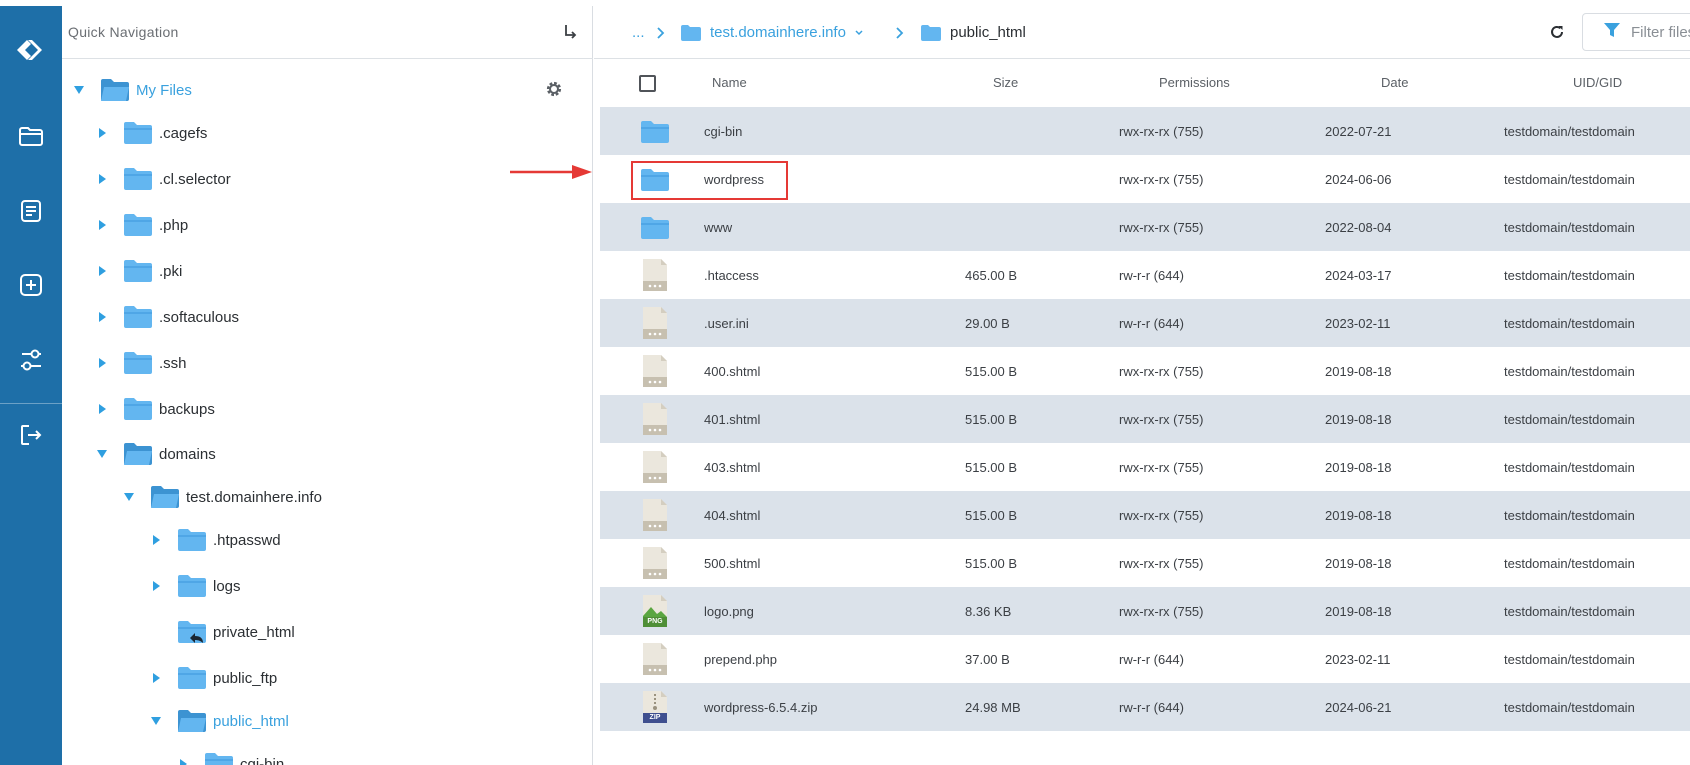  I want to click on filter-files-input, so click(1660, 32).